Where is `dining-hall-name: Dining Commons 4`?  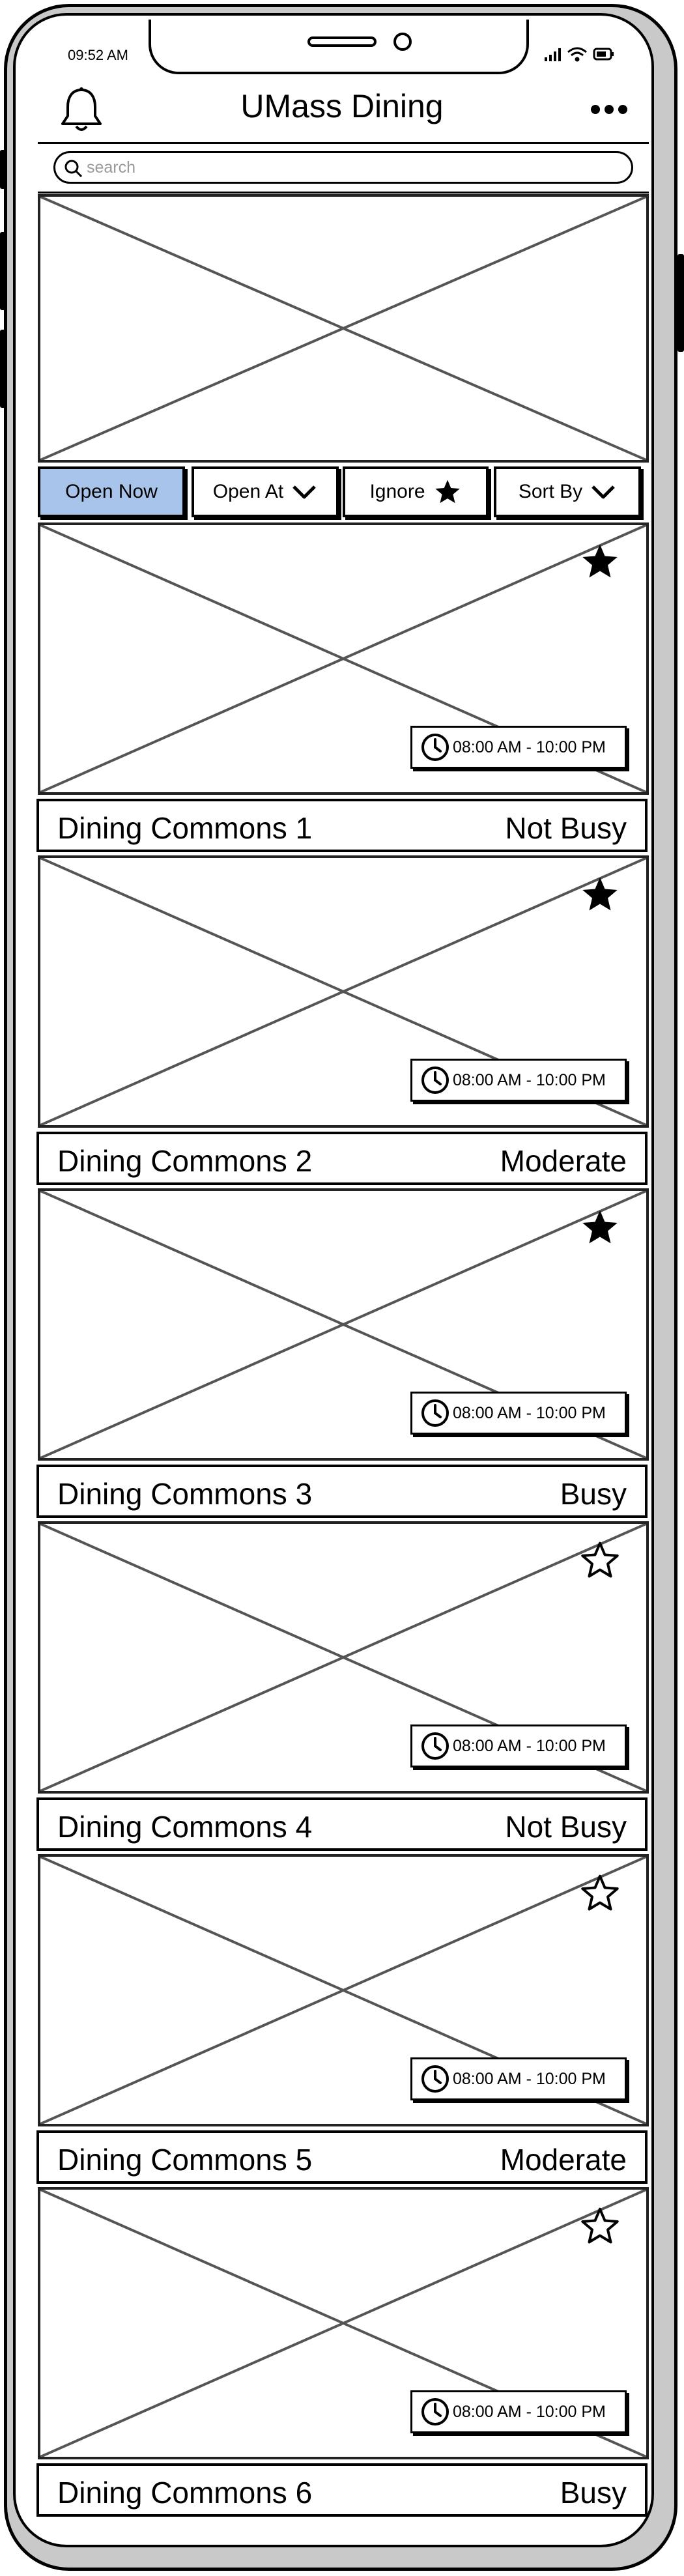 dining-hall-name: Dining Commons 4 is located at coordinates (185, 1827).